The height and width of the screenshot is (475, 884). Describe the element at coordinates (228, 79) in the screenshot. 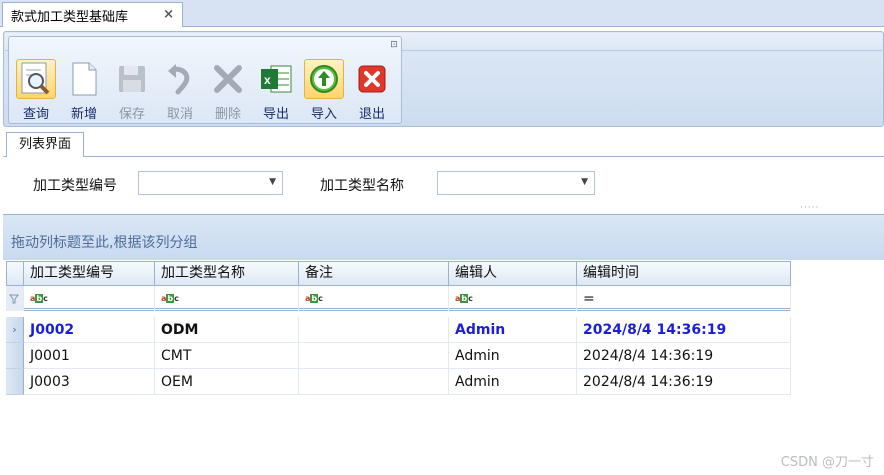

I see `delete-x-icon` at that location.